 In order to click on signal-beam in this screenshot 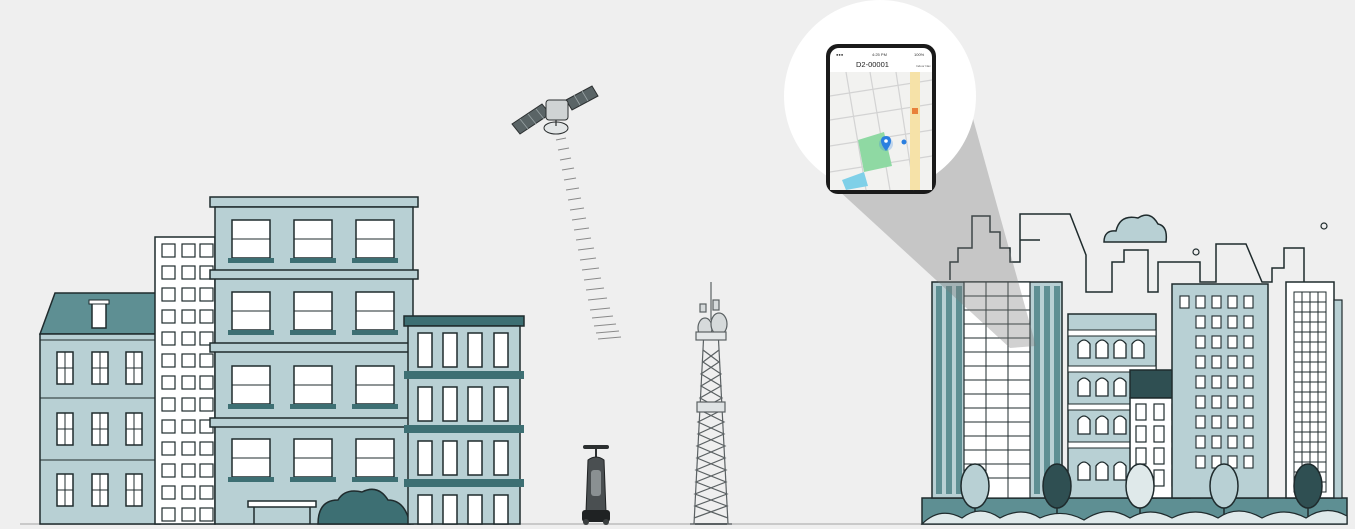, I will do `click(588, 238)`.